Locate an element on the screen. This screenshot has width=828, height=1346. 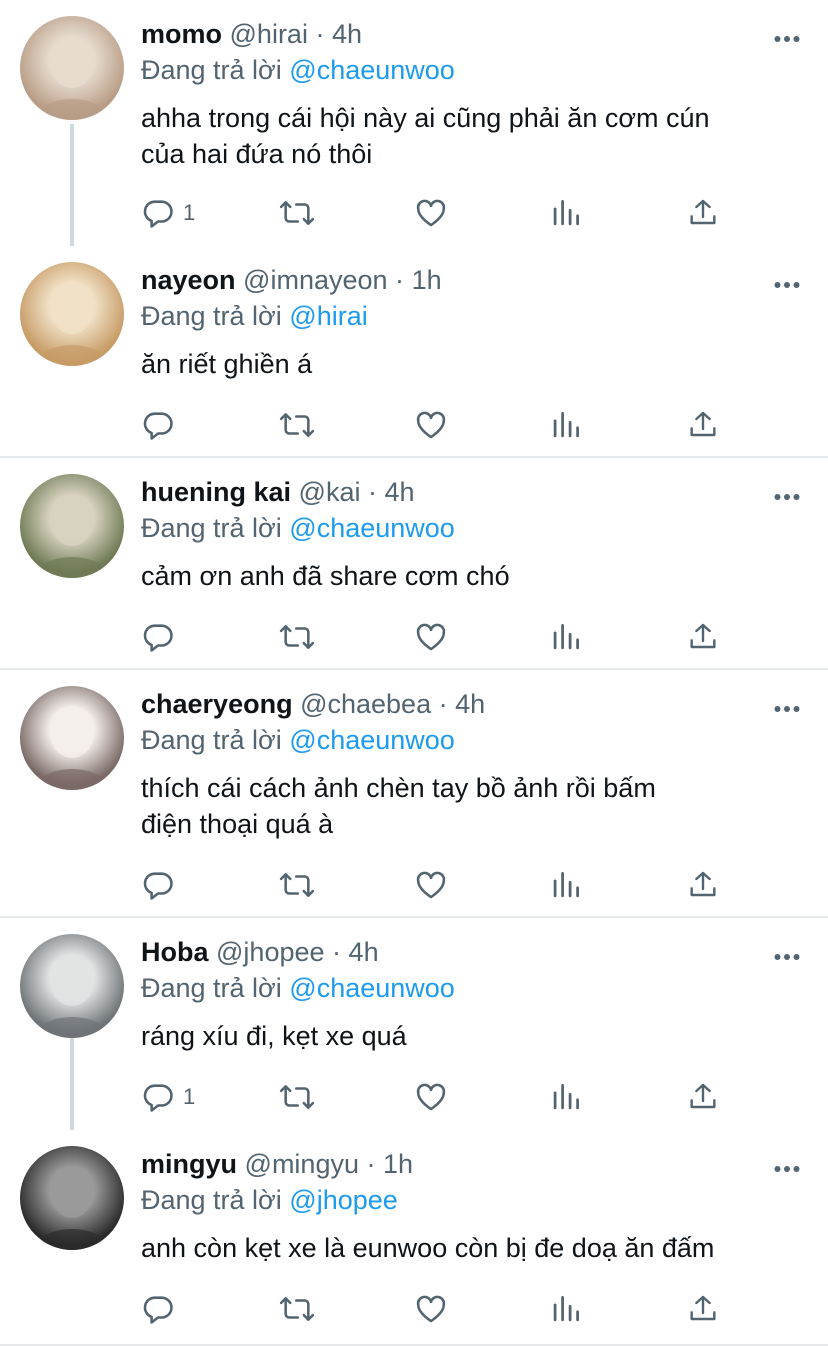
handle: @chaebea is located at coordinates (365, 704).